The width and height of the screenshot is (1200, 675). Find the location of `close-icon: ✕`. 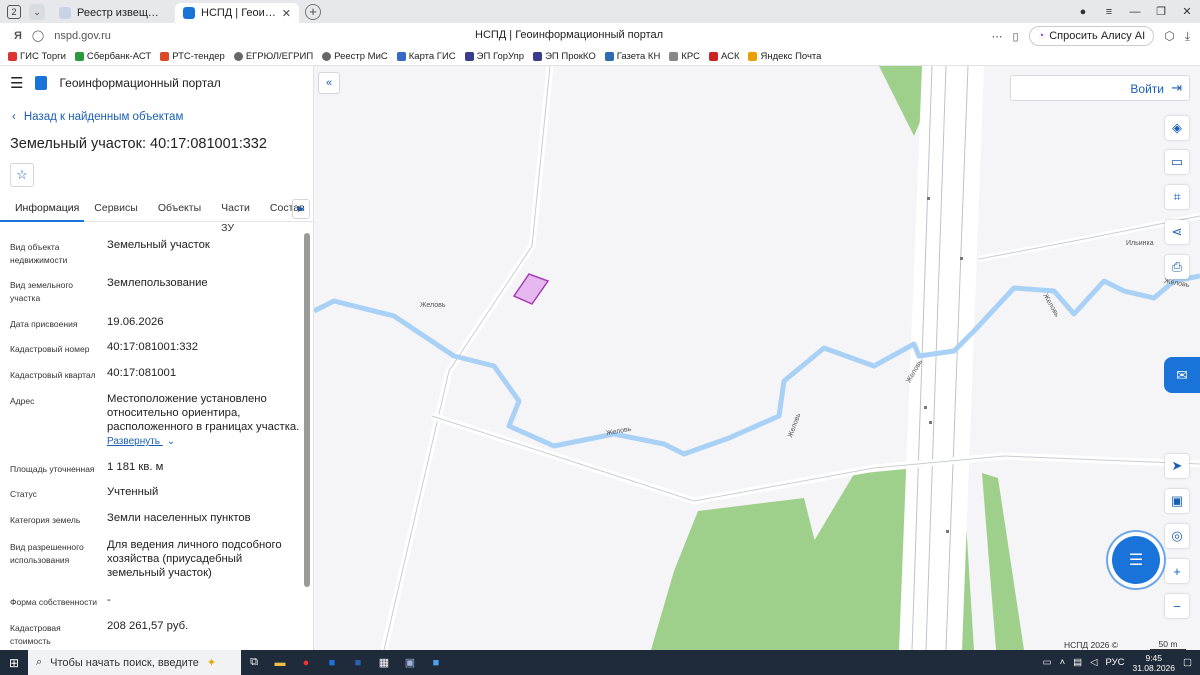

close-icon: ✕ is located at coordinates (286, 13).